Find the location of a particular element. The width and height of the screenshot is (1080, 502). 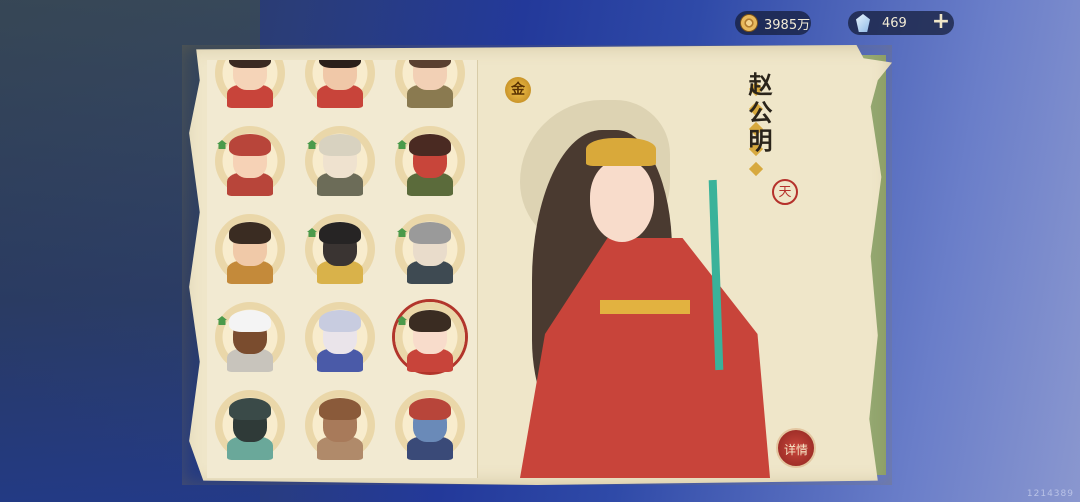

coin-icon is located at coordinates (749, 23).